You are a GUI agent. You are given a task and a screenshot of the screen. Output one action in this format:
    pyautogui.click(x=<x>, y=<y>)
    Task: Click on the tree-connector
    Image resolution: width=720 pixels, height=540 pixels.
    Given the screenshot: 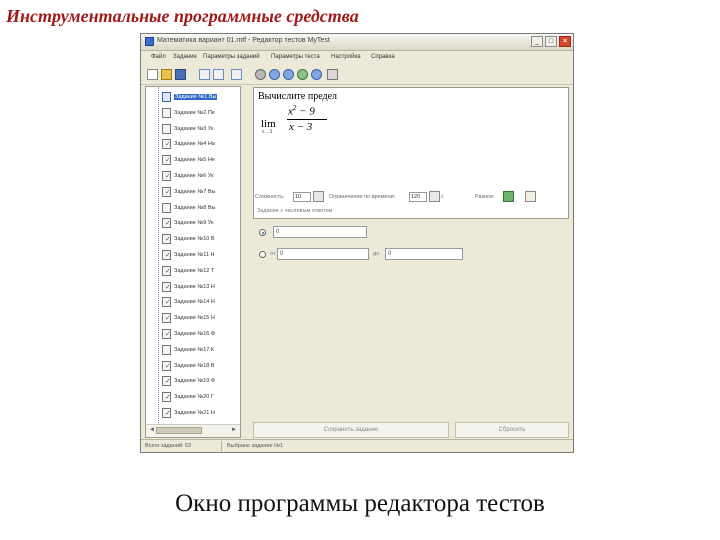 What is the action you would take?
    pyautogui.click(x=158, y=255)
    